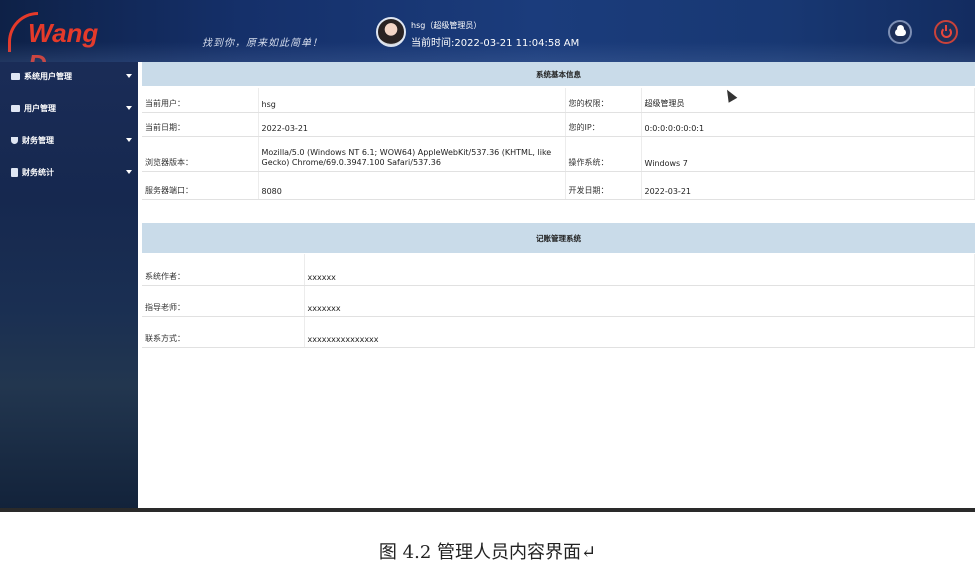  Describe the element at coordinates (223, 301) in the screenshot. I see `cell-label: 指导老师：` at that location.